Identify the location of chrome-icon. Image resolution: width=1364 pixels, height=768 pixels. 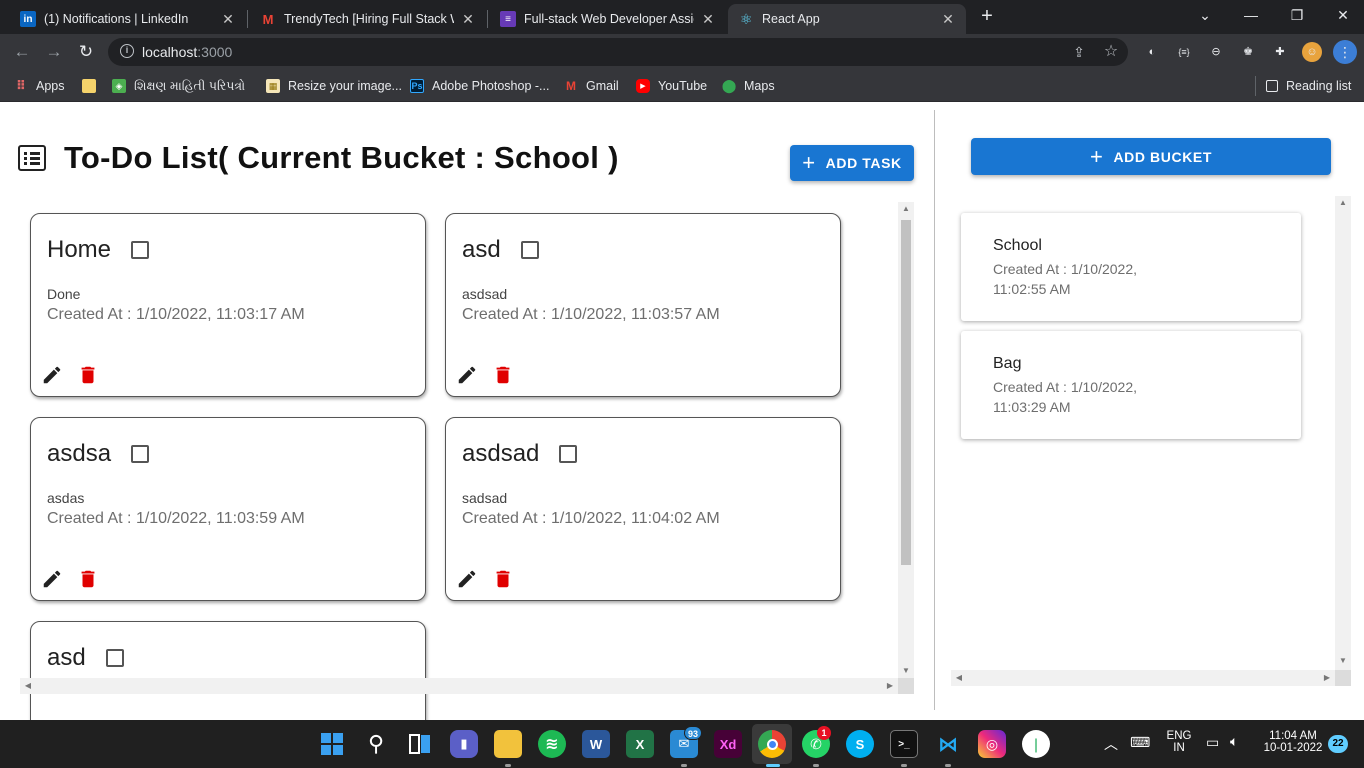
(772, 744).